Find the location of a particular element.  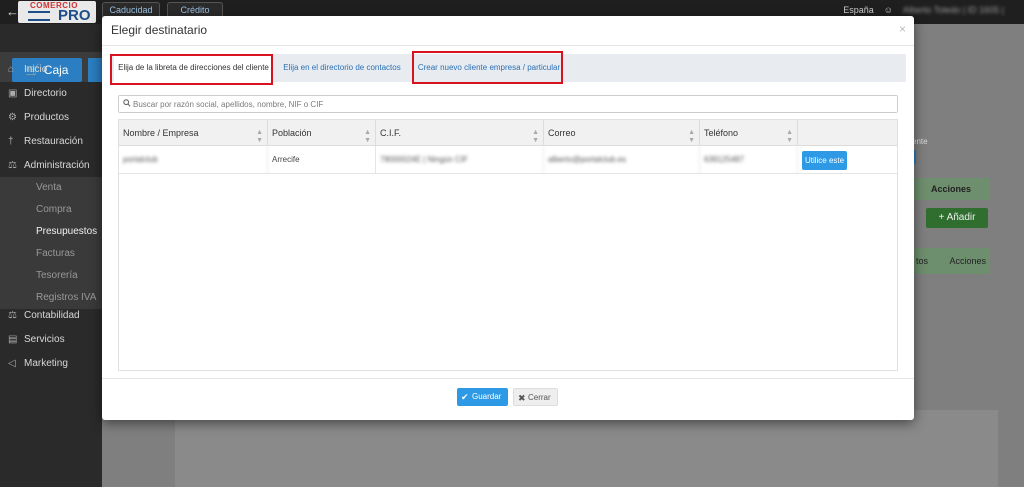

book-icon: ▣ is located at coordinates (13, 93).